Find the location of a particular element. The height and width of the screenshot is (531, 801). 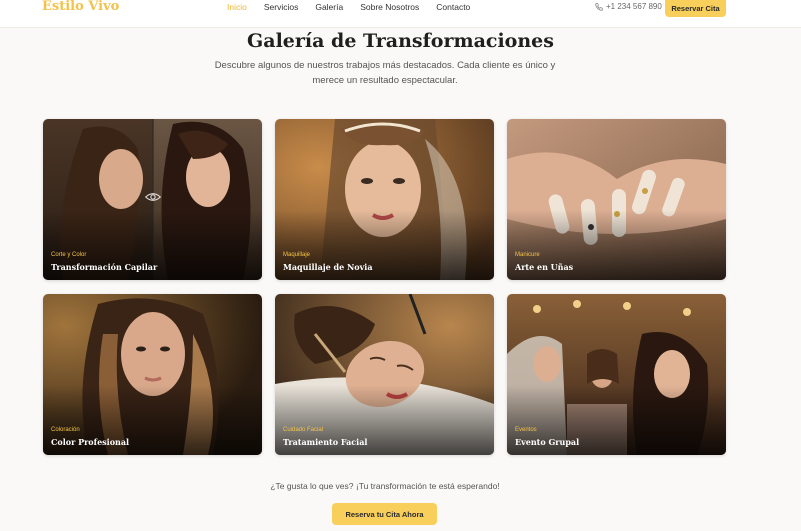

phone-icon is located at coordinates (599, 6).